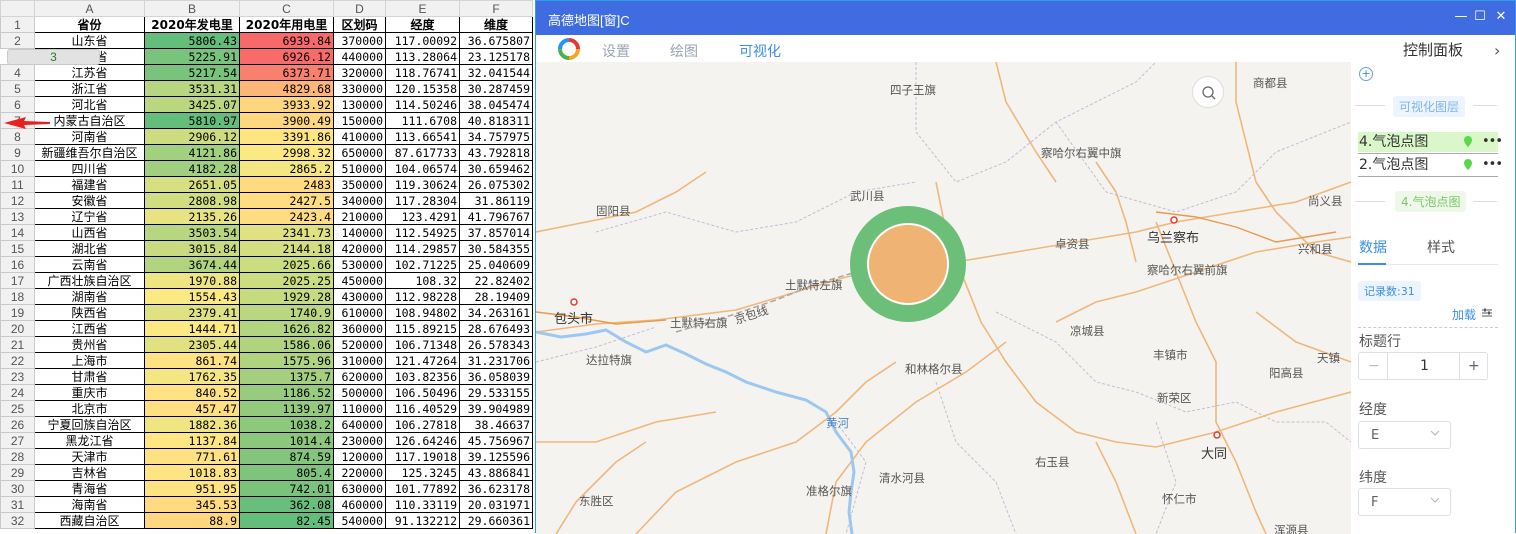  I want to click on longitude-cell: 87.617733, so click(422, 152).